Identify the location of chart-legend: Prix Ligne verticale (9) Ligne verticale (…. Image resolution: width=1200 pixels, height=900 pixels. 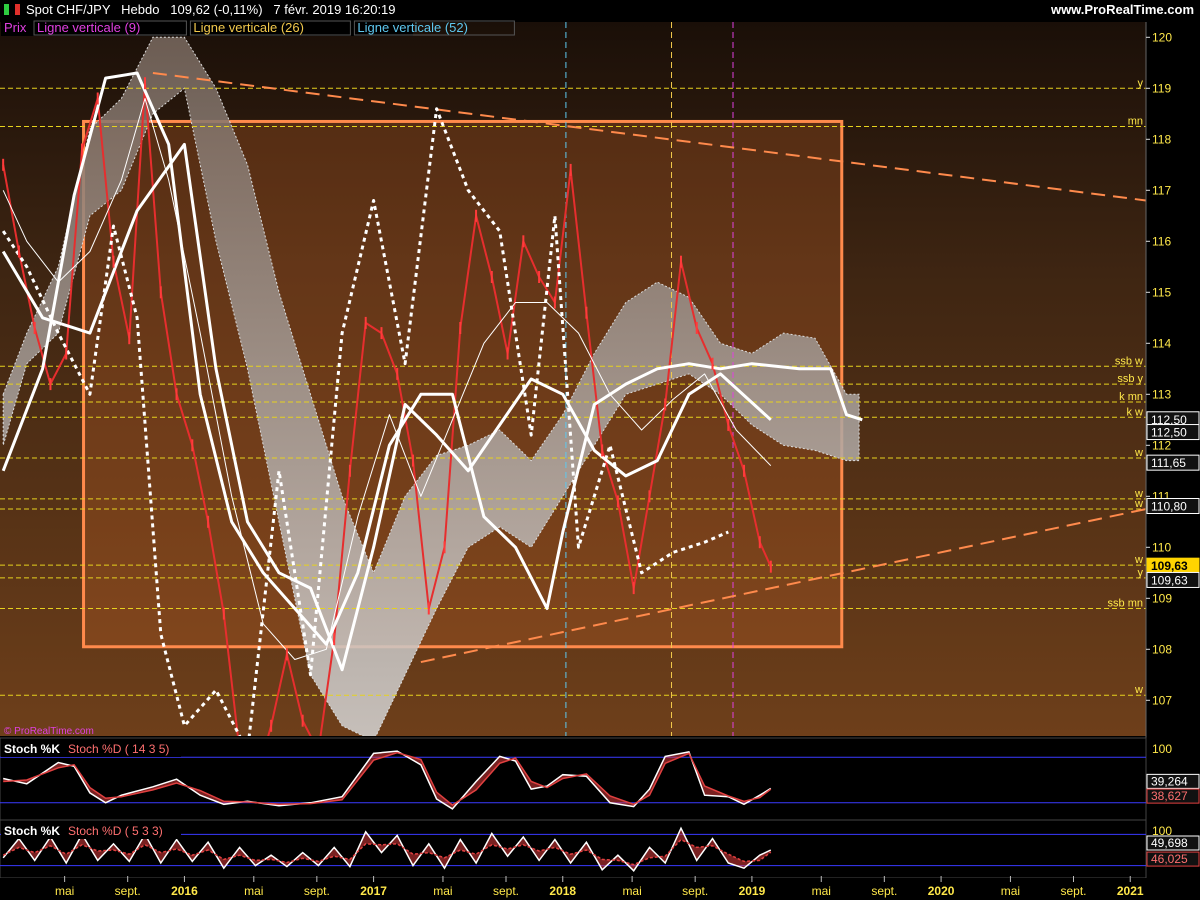
(258, 28).